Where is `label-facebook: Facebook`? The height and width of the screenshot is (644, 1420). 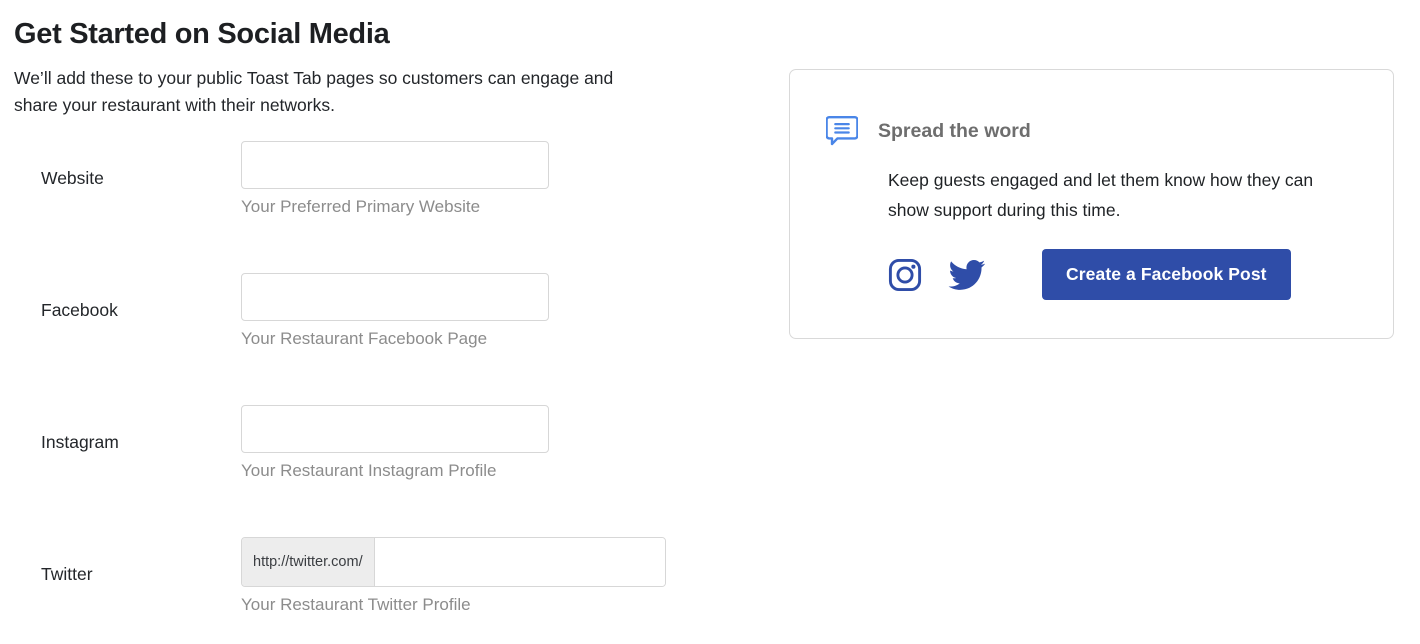
label-facebook: Facebook is located at coordinates (79, 310).